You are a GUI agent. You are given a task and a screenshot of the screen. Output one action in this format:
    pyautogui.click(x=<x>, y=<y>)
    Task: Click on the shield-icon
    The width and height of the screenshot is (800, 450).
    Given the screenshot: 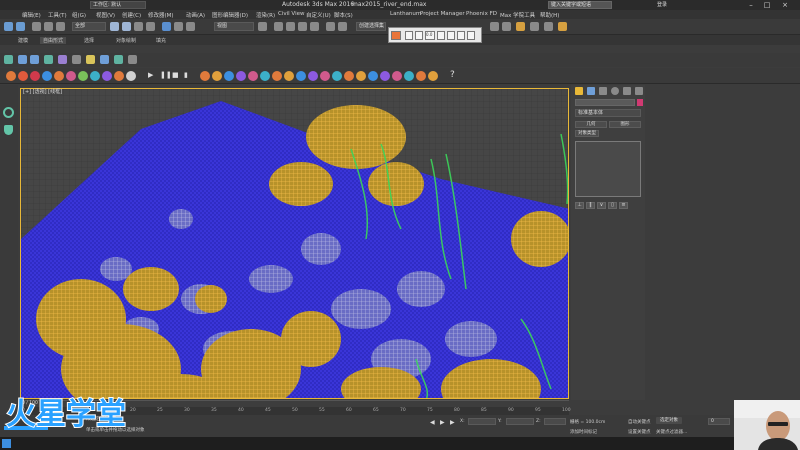 What is the action you would take?
    pyautogui.click(x=8, y=130)
    